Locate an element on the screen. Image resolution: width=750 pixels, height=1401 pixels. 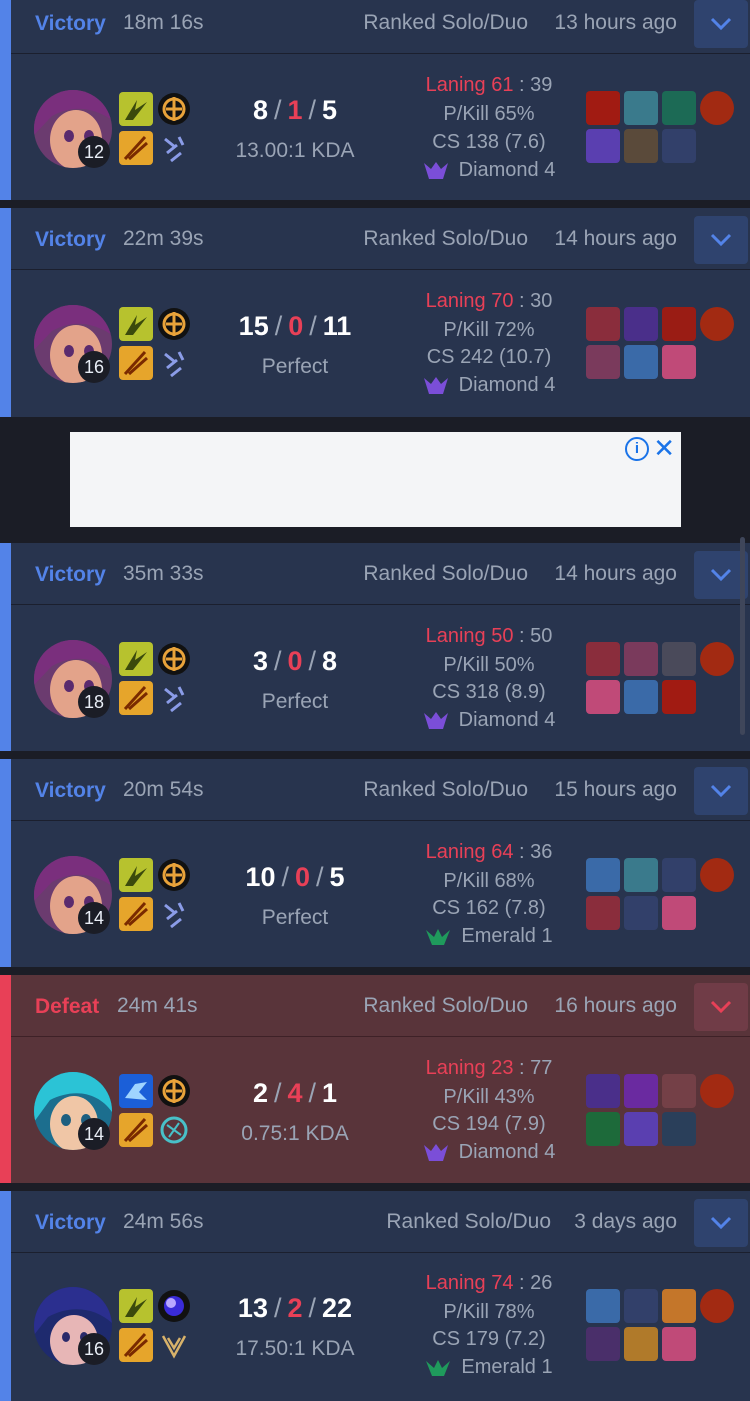
close-icon: ✕ is located at coordinates (664, 448).